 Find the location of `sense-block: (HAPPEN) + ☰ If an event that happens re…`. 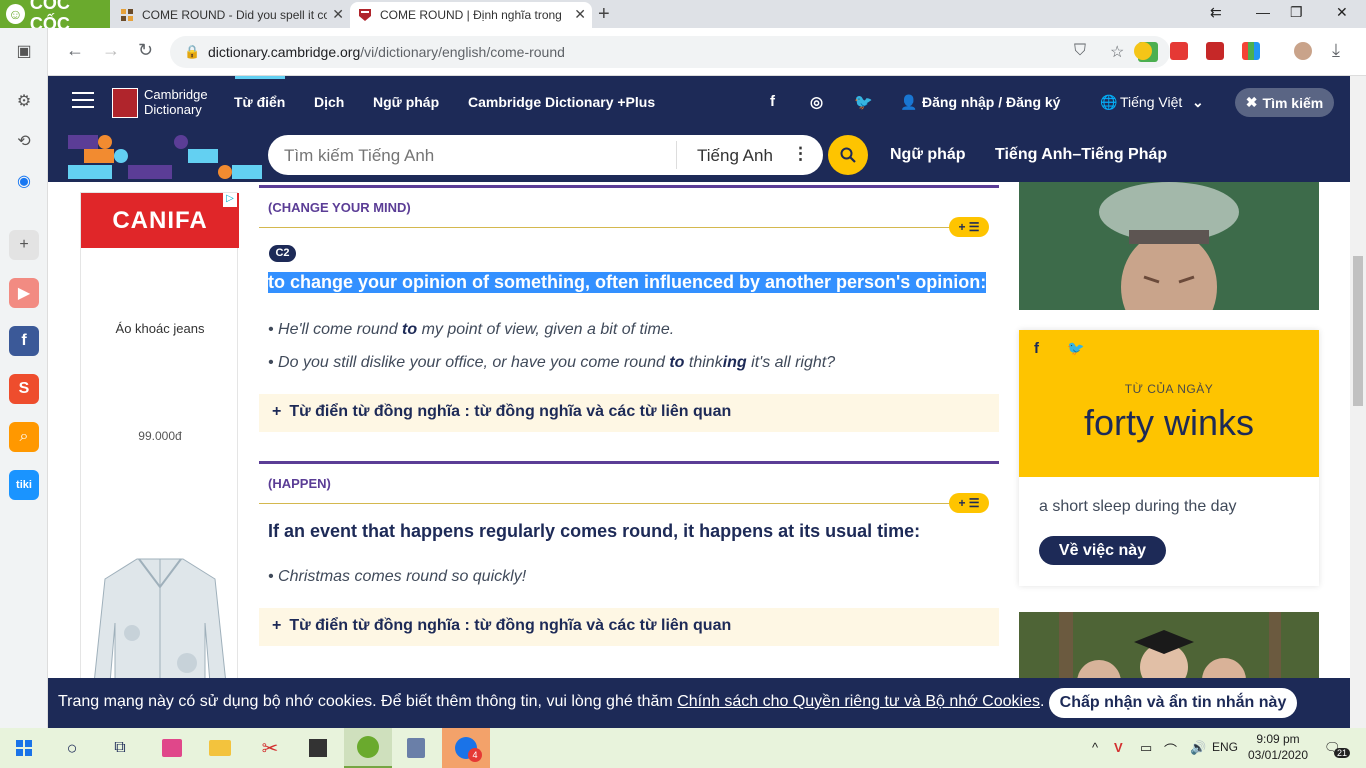

sense-block: (HAPPEN) + ☰ If an event that happens re… is located at coordinates (629, 556).